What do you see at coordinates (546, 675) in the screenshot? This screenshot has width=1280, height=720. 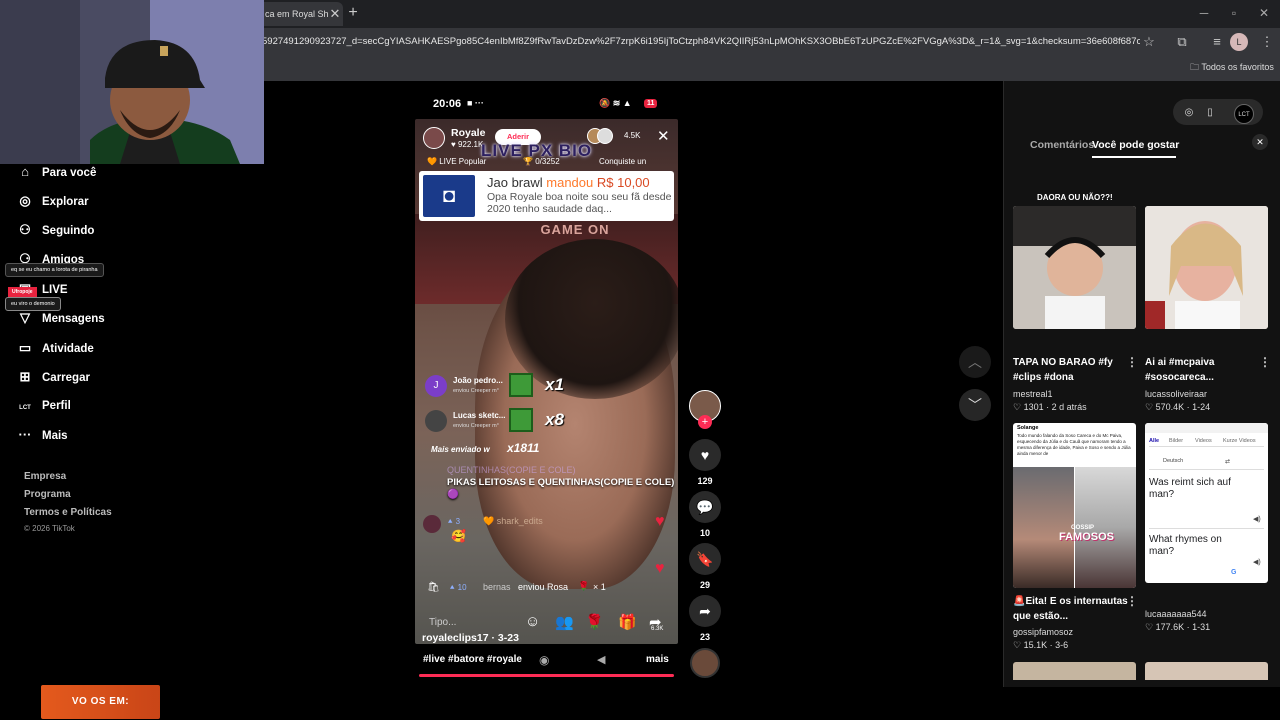 I see `video-progress-bar` at bounding box center [546, 675].